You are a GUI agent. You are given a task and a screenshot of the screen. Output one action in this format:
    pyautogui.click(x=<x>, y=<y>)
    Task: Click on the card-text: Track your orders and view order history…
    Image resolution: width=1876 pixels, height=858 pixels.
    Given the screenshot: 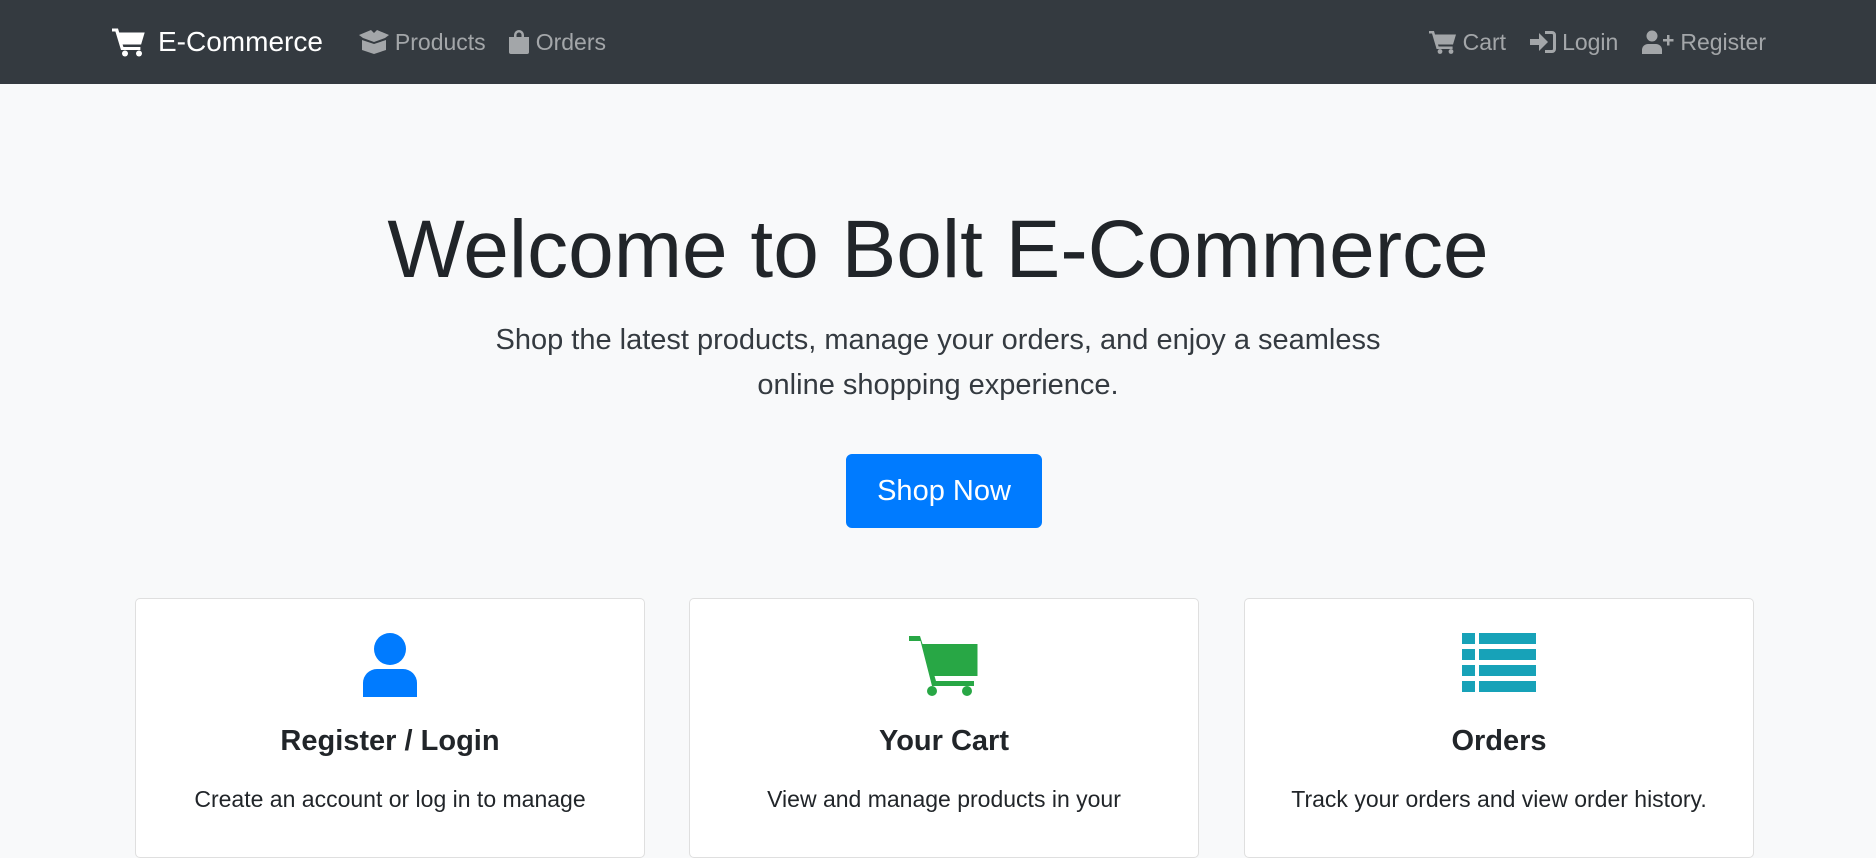 What is the action you would take?
    pyautogui.click(x=1499, y=799)
    